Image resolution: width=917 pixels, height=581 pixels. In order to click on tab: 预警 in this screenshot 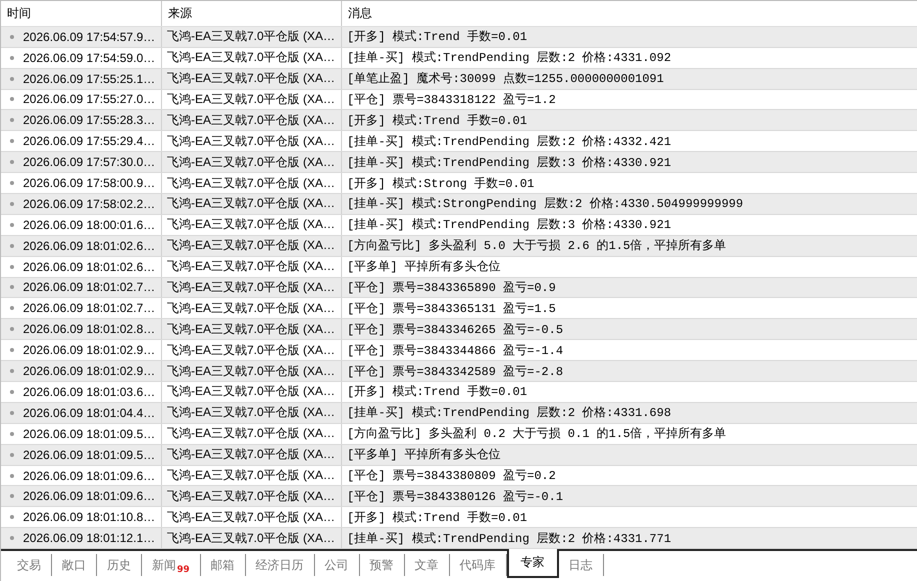, I will do `click(382, 565)`.